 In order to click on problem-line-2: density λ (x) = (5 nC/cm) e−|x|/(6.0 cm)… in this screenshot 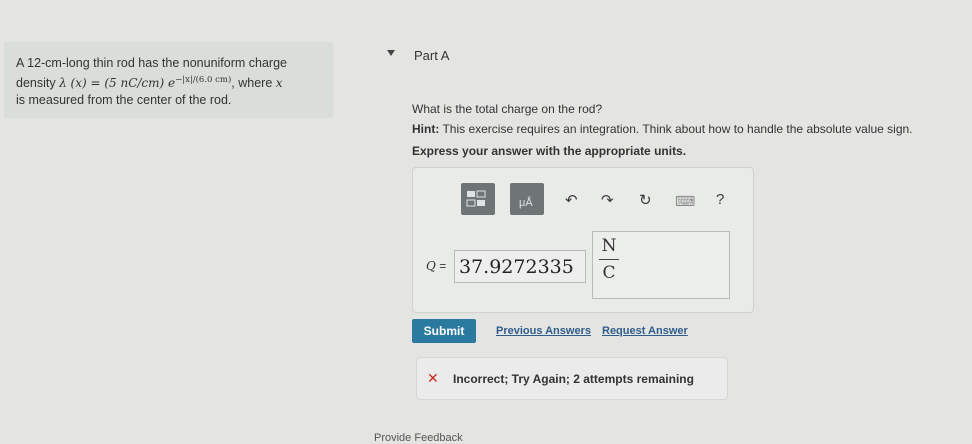, I will do `click(173, 82)`.